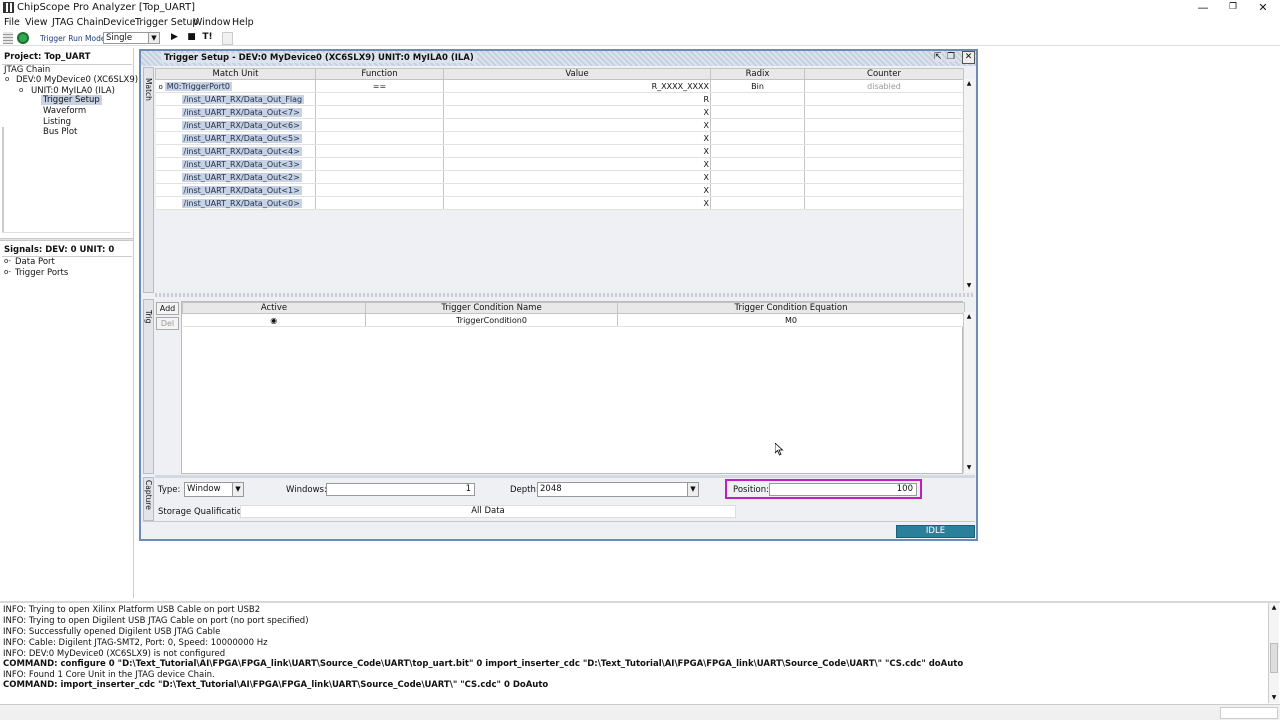 The image size is (1280, 720). I want to click on tree-item-waveform: Waveform, so click(64, 111).